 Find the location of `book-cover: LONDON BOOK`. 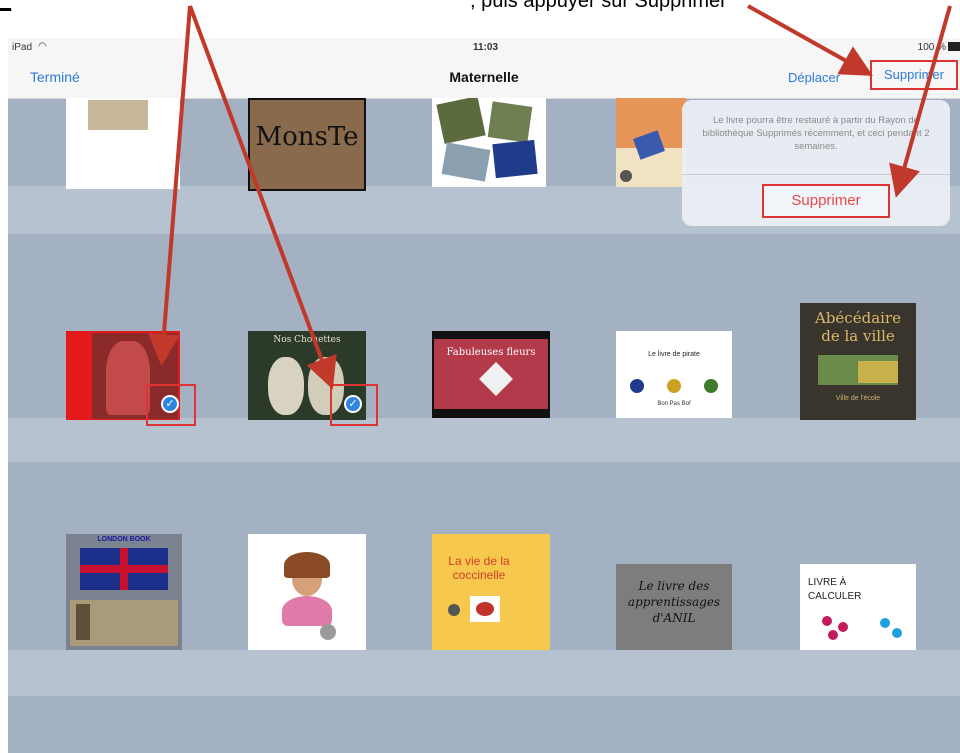

book-cover: LONDON BOOK is located at coordinates (124, 592).